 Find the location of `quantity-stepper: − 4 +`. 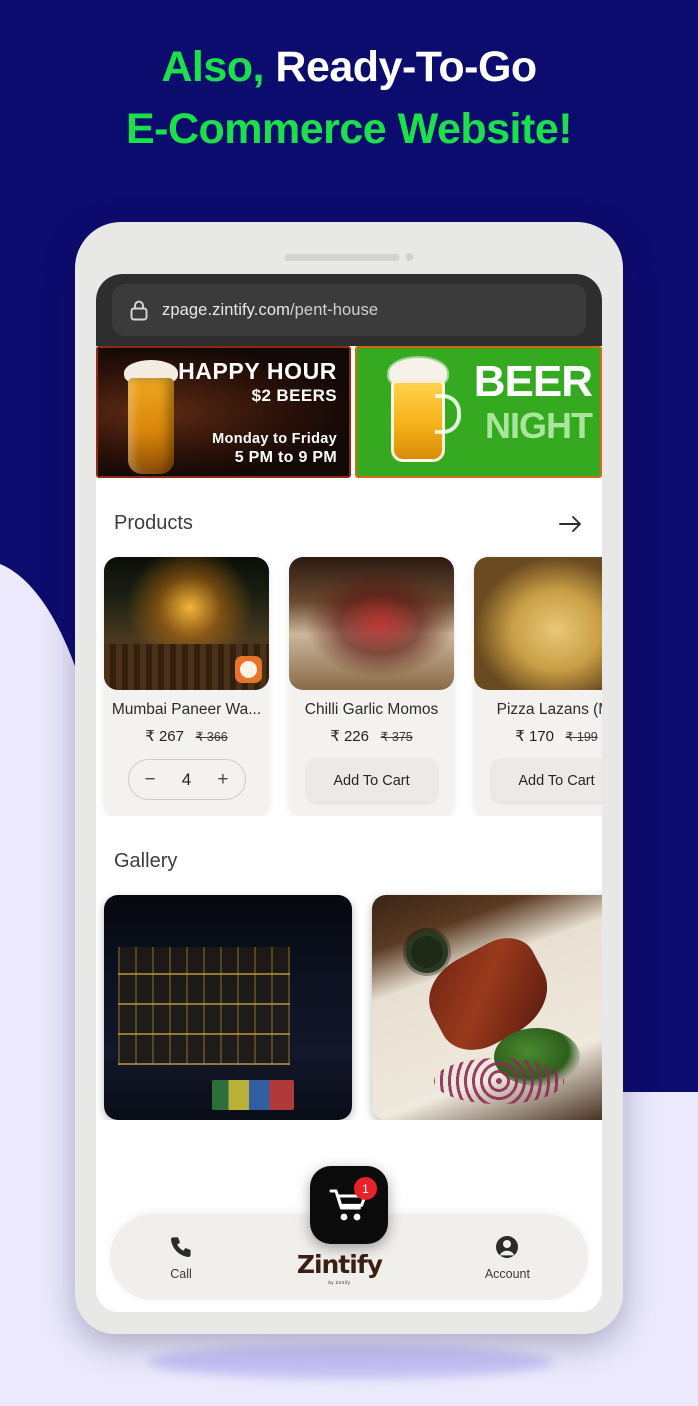

quantity-stepper: − 4 + is located at coordinates (186, 779).